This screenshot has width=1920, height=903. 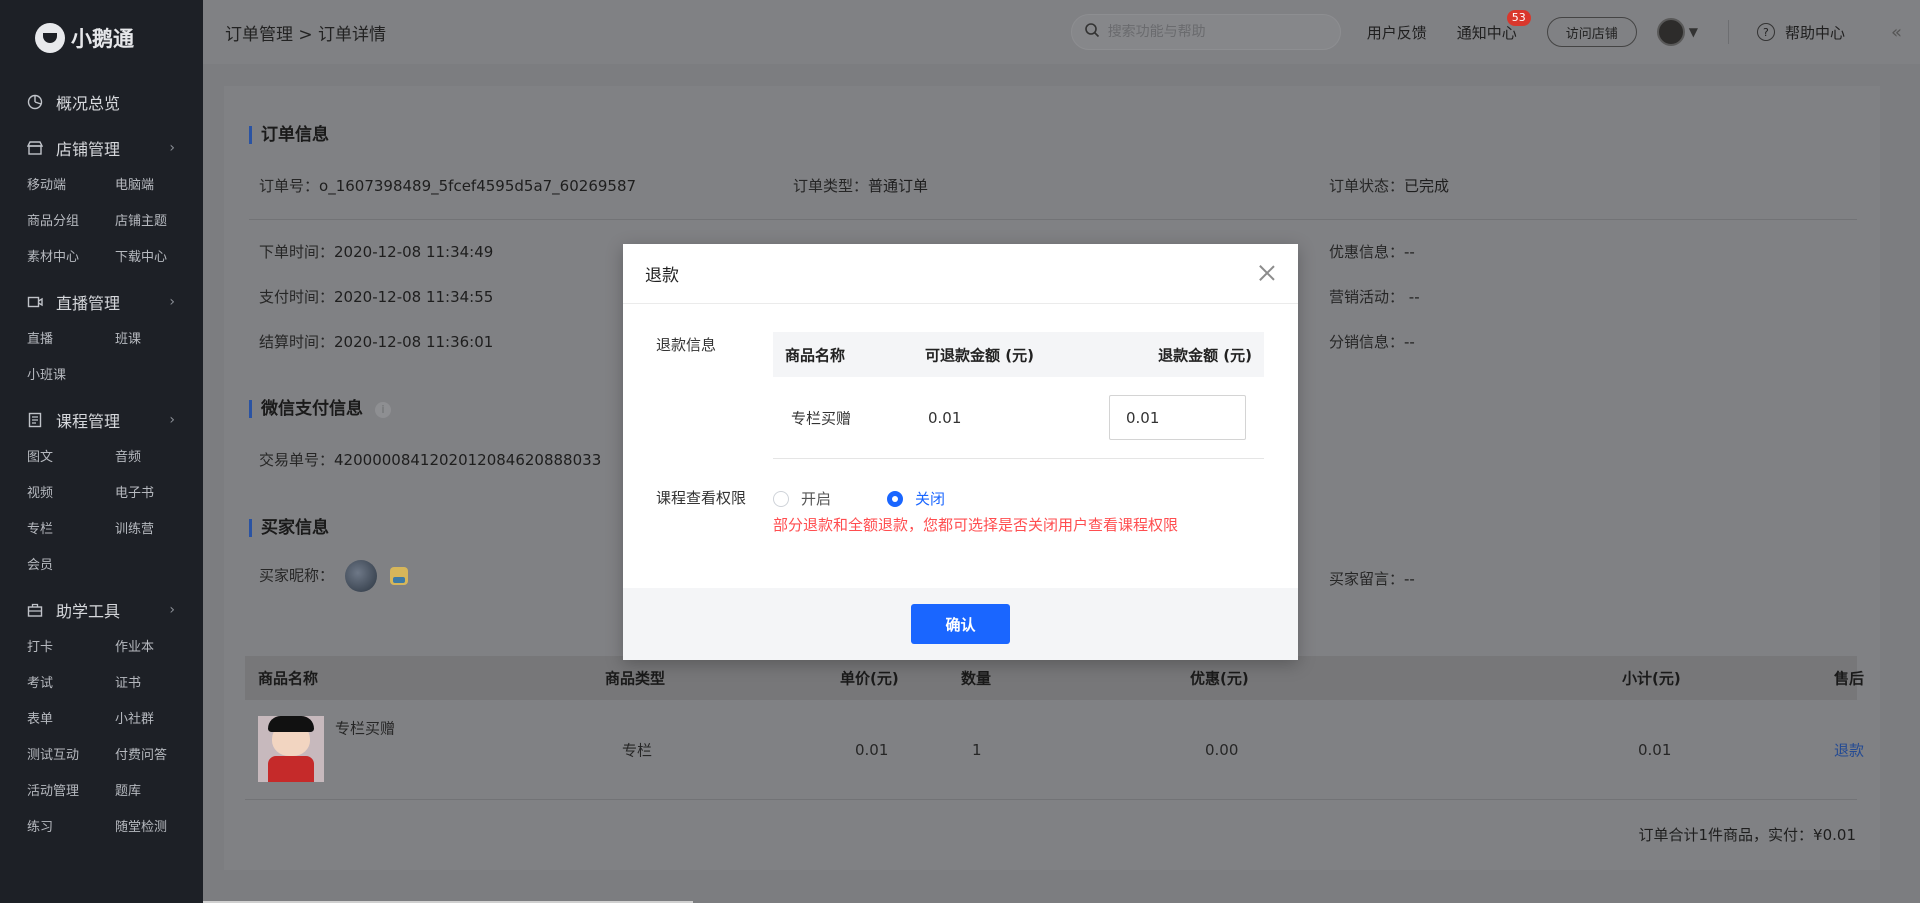 What do you see at coordinates (35, 148) in the screenshot?
I see `store-icon` at bounding box center [35, 148].